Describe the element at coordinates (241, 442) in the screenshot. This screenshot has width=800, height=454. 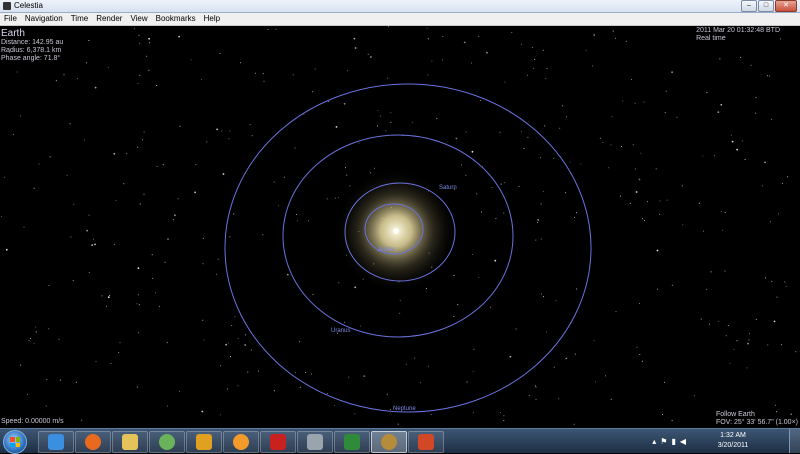
I see `taskbar-orange-app` at that location.